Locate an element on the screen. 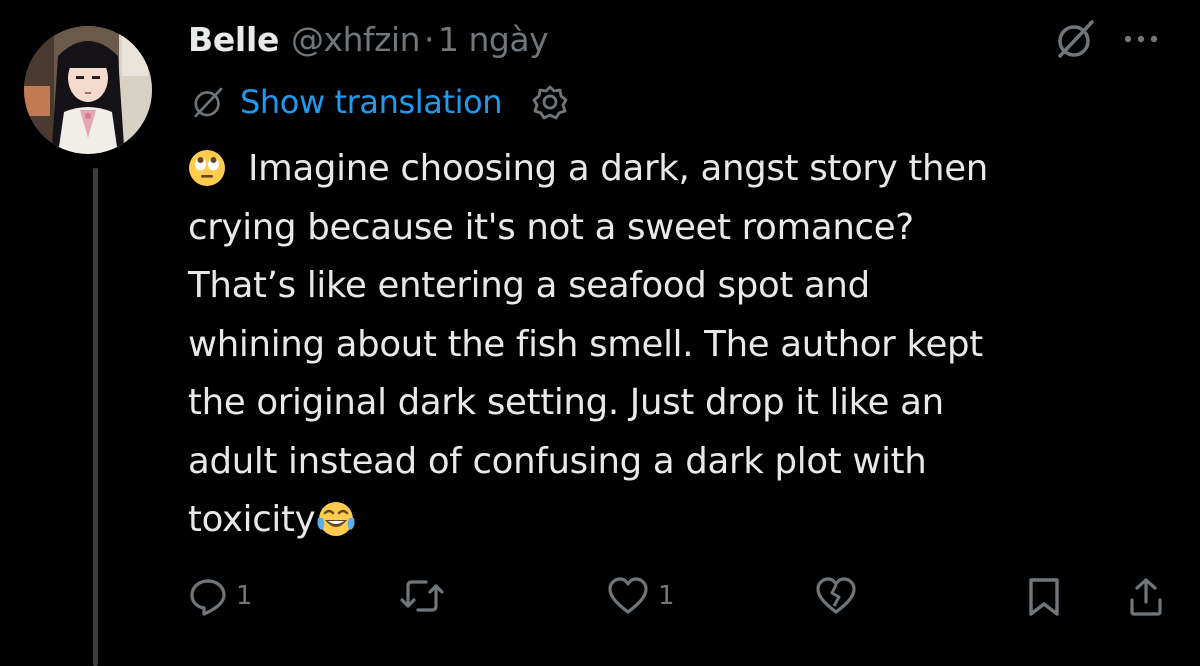 The height and width of the screenshot is (666, 1200). bookmark-button is located at coordinates (1044, 597).